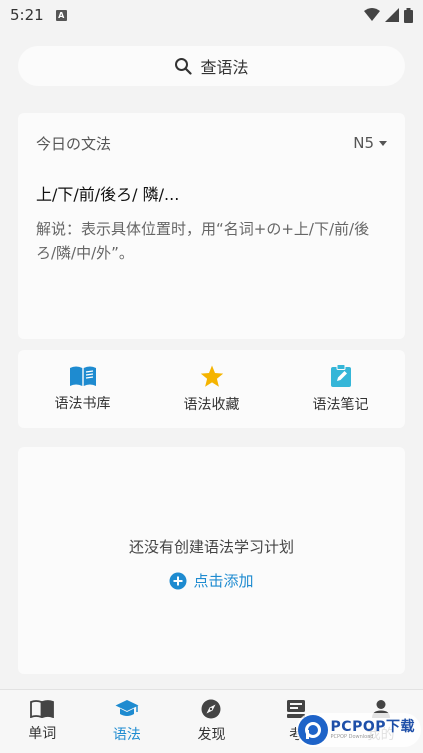 The width and height of the screenshot is (423, 753). What do you see at coordinates (408, 15) in the screenshot?
I see `battery-icon` at bounding box center [408, 15].